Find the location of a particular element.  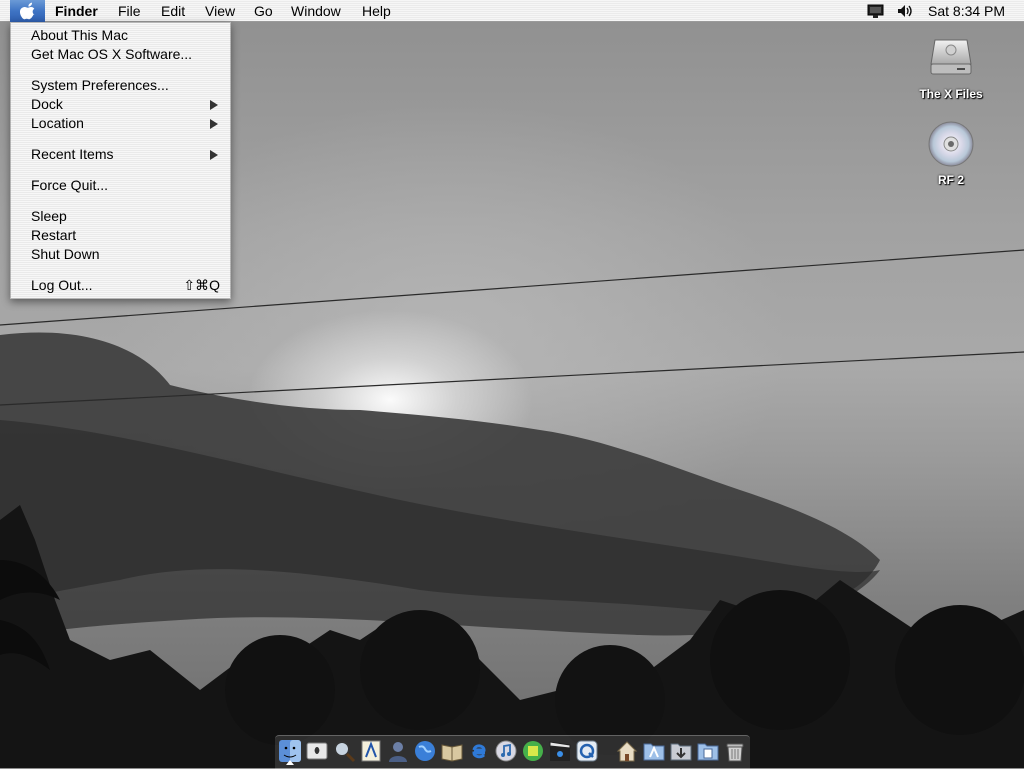

display-icon is located at coordinates (876, 11).